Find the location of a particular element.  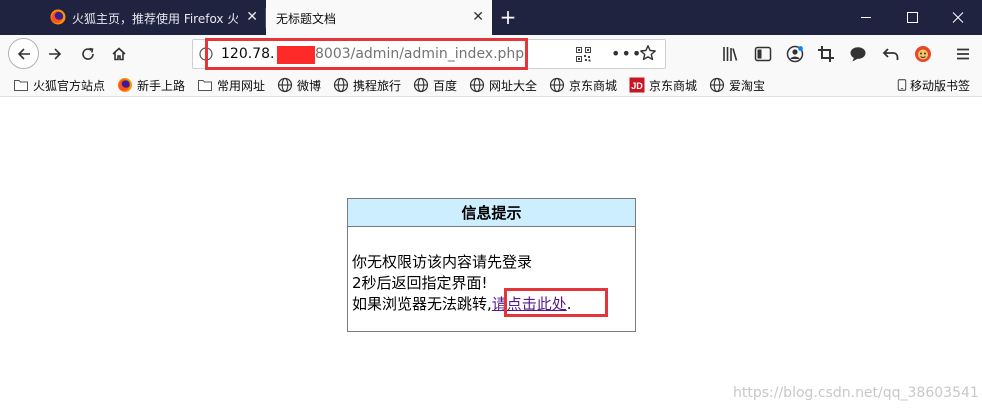

bookmark-item: 京东商城 is located at coordinates (583, 85).